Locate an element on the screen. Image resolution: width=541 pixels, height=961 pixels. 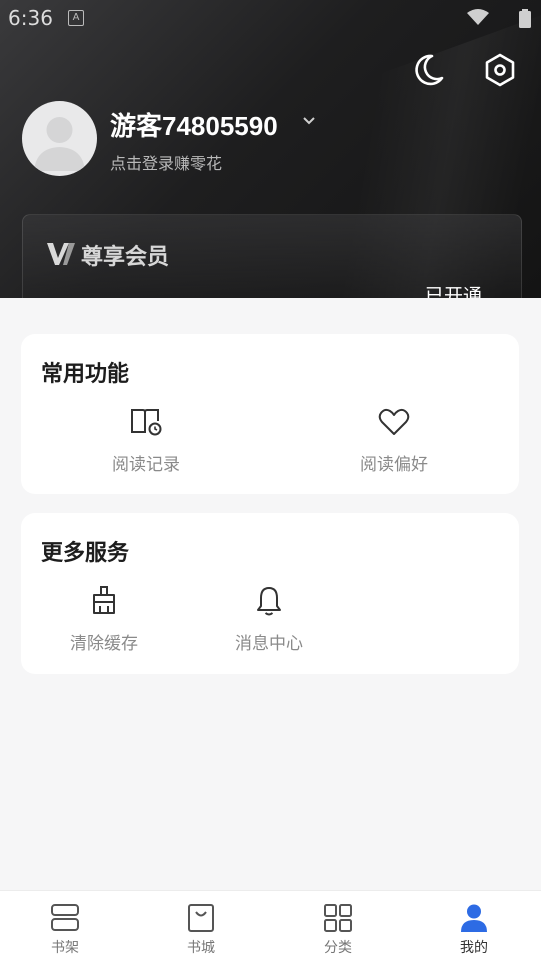
tab-mine: 我的 is located at coordinates (474, 926).